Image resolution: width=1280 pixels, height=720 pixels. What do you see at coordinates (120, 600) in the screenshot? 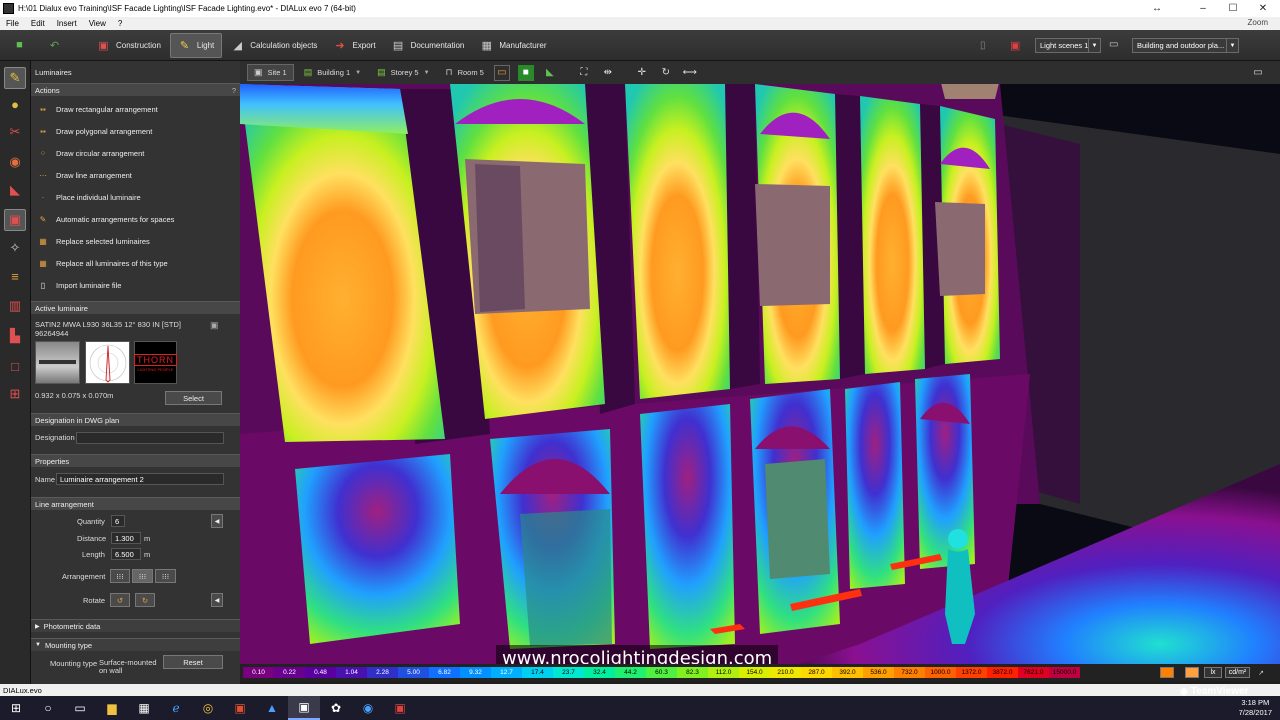
I see `rotate-left-icon: ↺` at bounding box center [120, 600].